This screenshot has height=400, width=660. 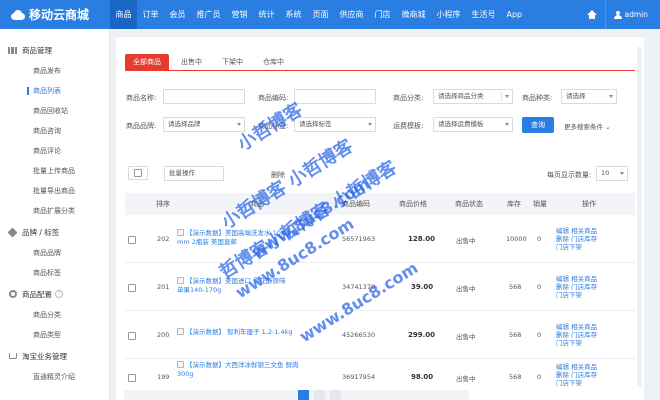 I want to click on brand-select: 请选择品牌, so click(x=204, y=124).